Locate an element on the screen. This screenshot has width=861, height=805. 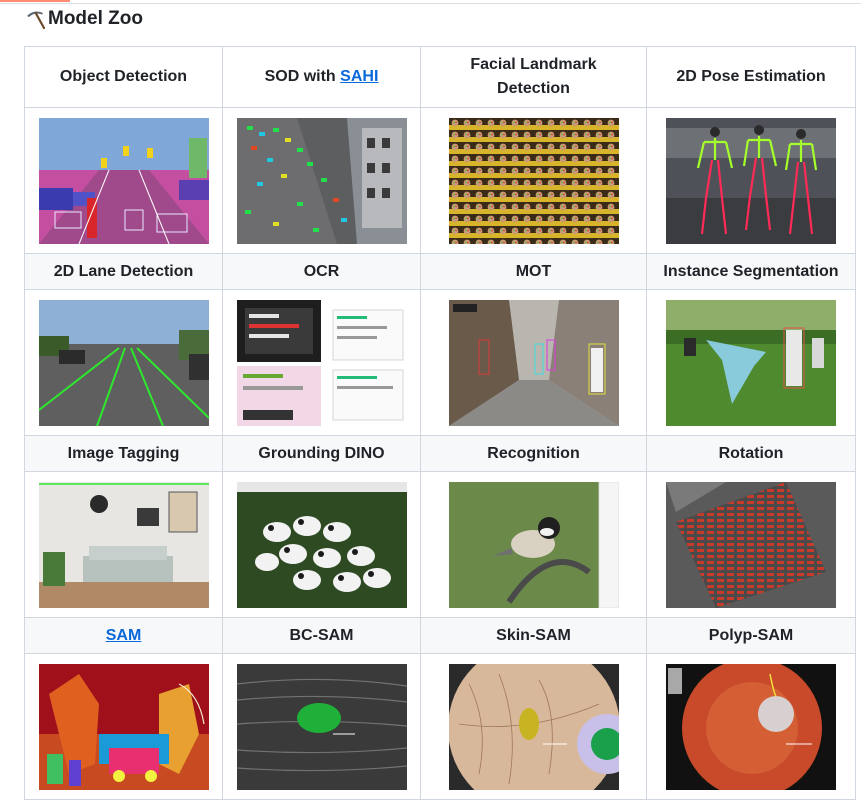
label-pose-estimation: 2D Pose Estimation is located at coordinates (751, 76).